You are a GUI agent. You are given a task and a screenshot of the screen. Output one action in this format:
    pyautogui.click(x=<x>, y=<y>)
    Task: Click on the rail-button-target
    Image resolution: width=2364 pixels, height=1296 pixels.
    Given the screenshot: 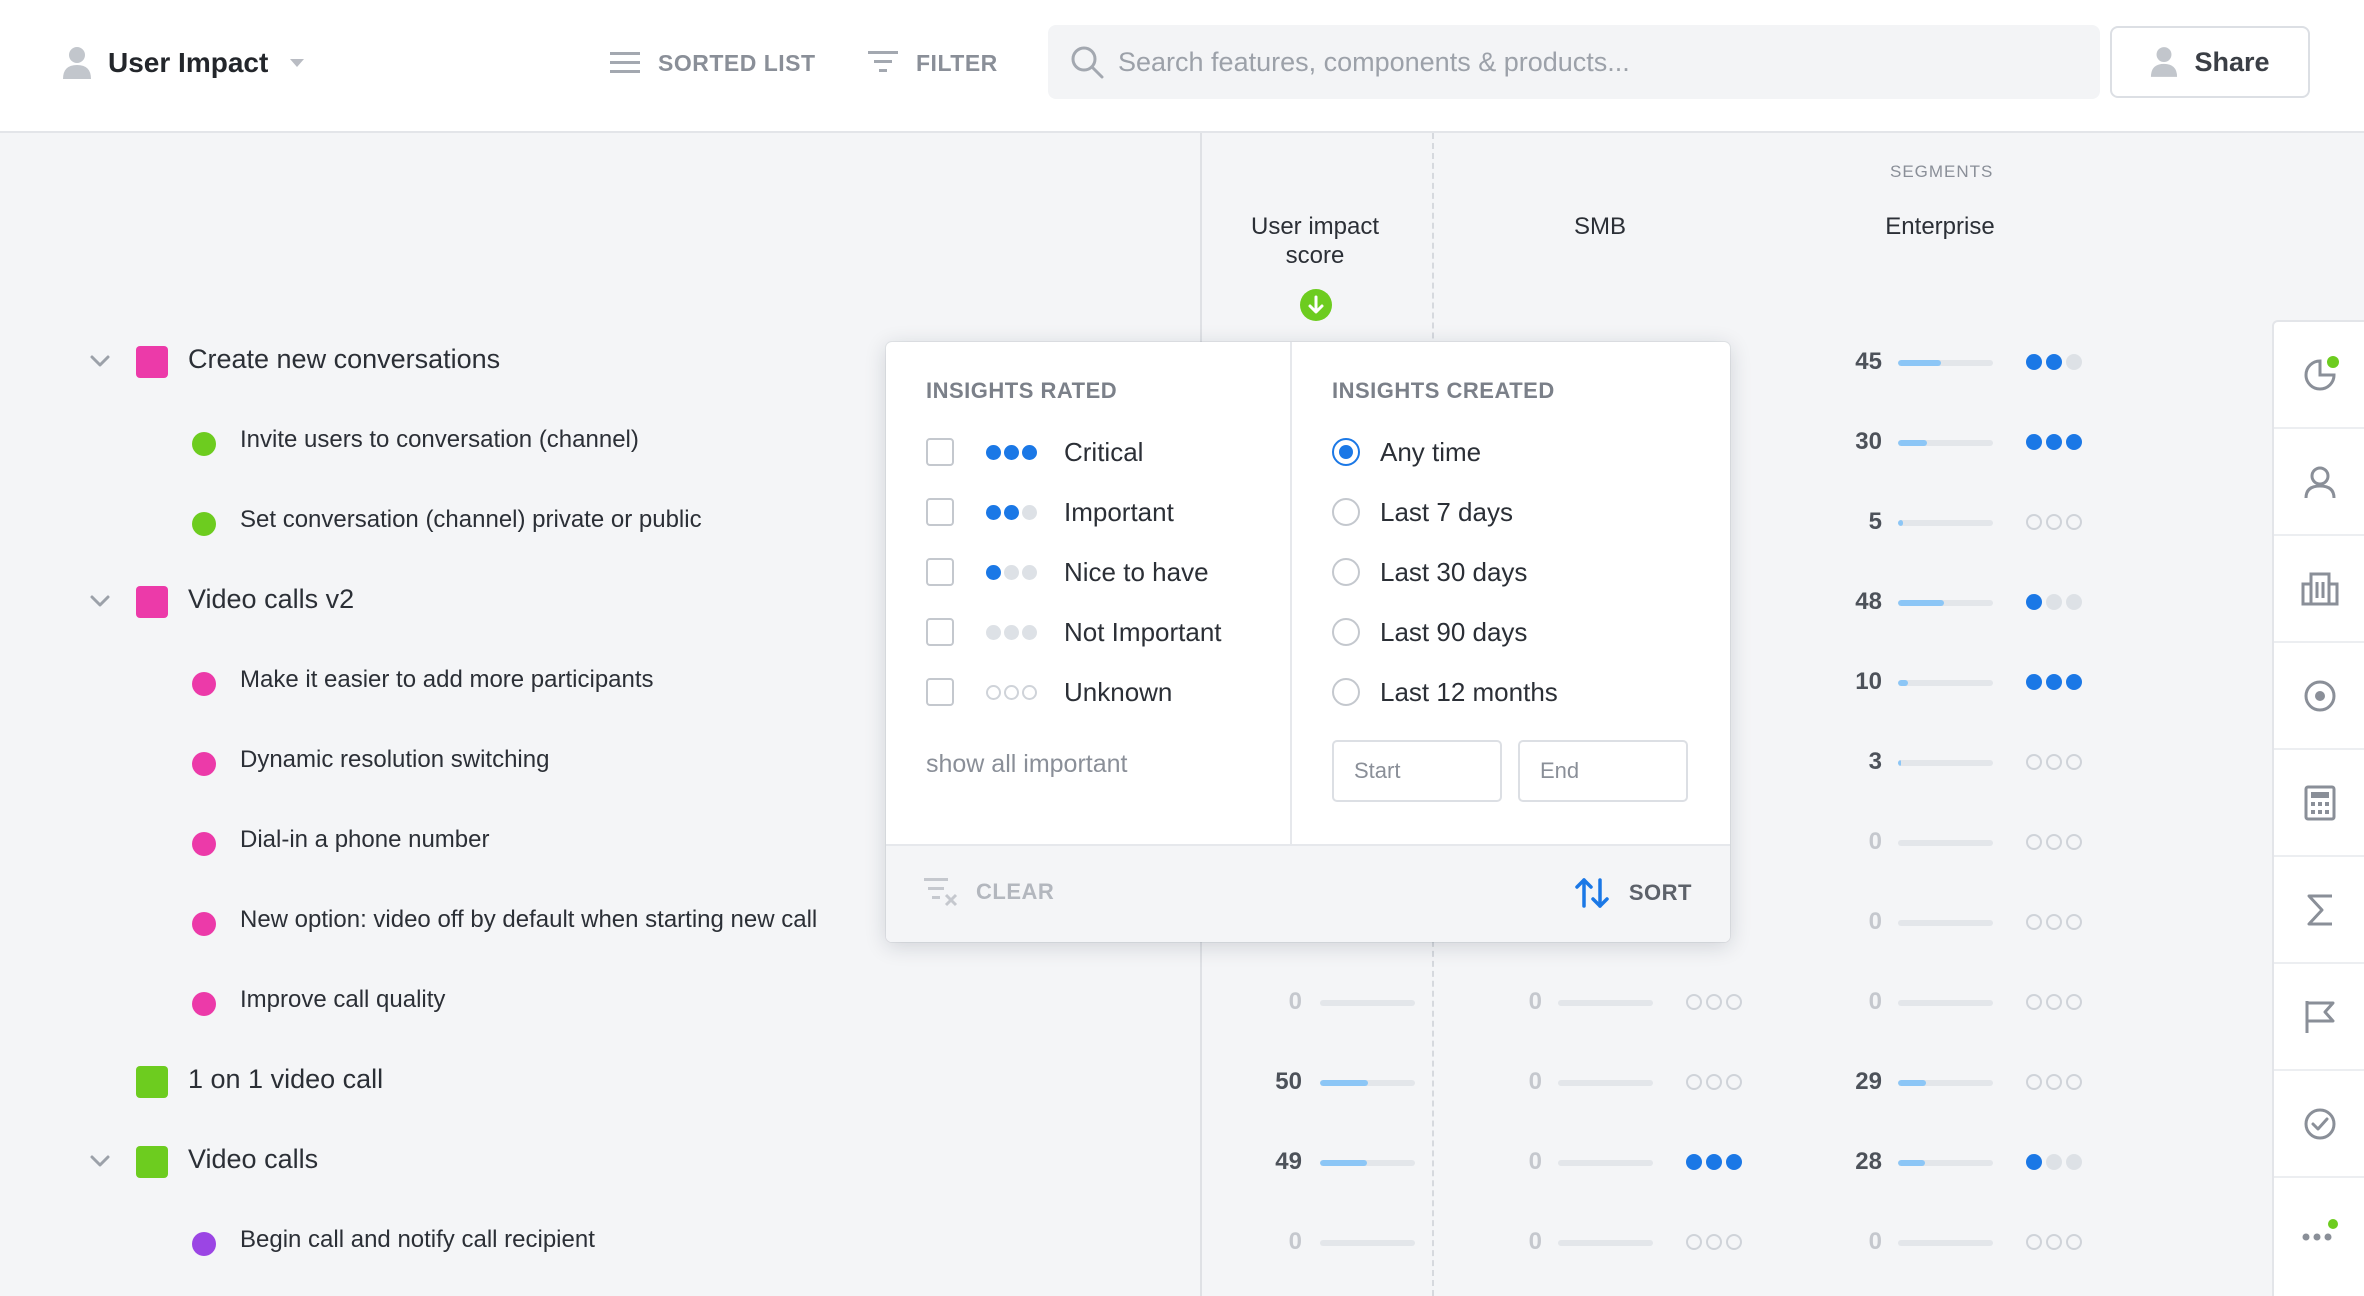 What is the action you would take?
    pyautogui.click(x=2319, y=696)
    